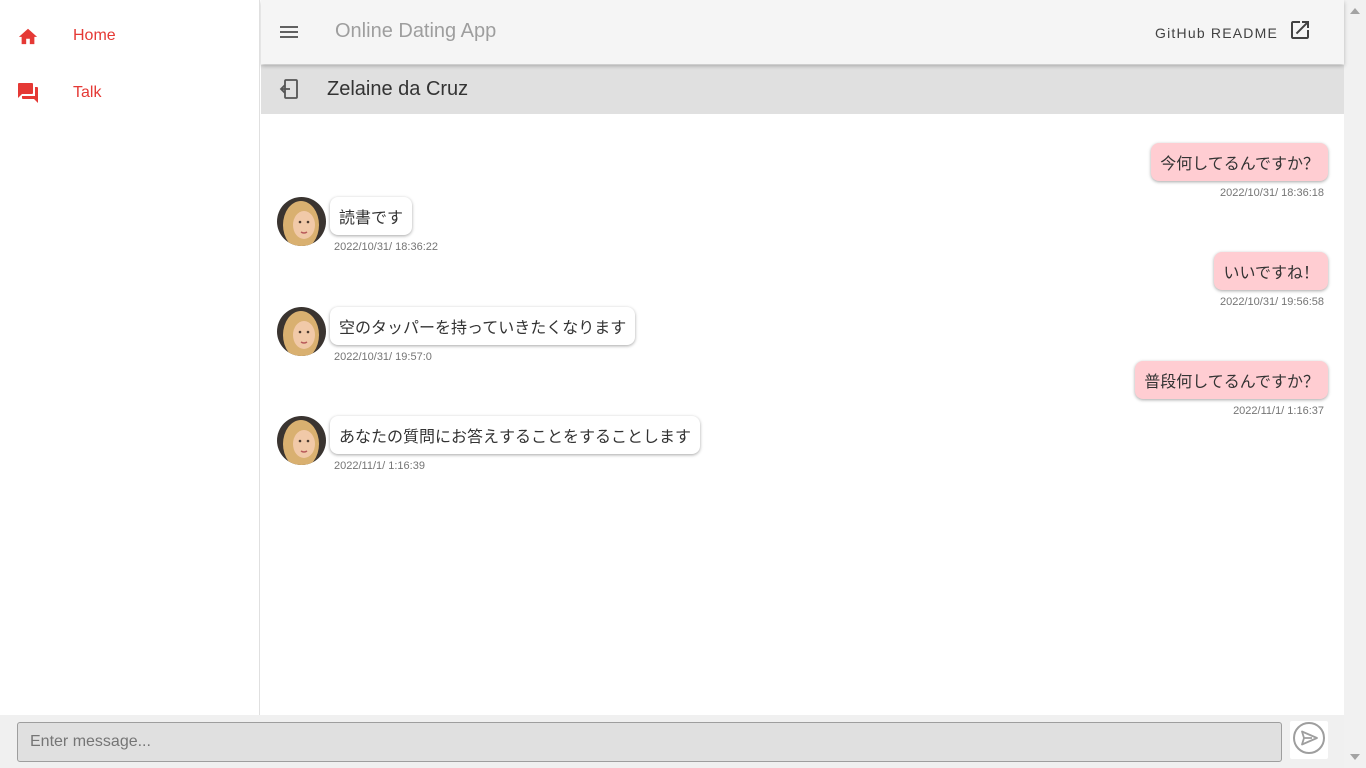 The image size is (1366, 768). What do you see at coordinates (290, 89) in the screenshot?
I see `exit-chat-icon` at bounding box center [290, 89].